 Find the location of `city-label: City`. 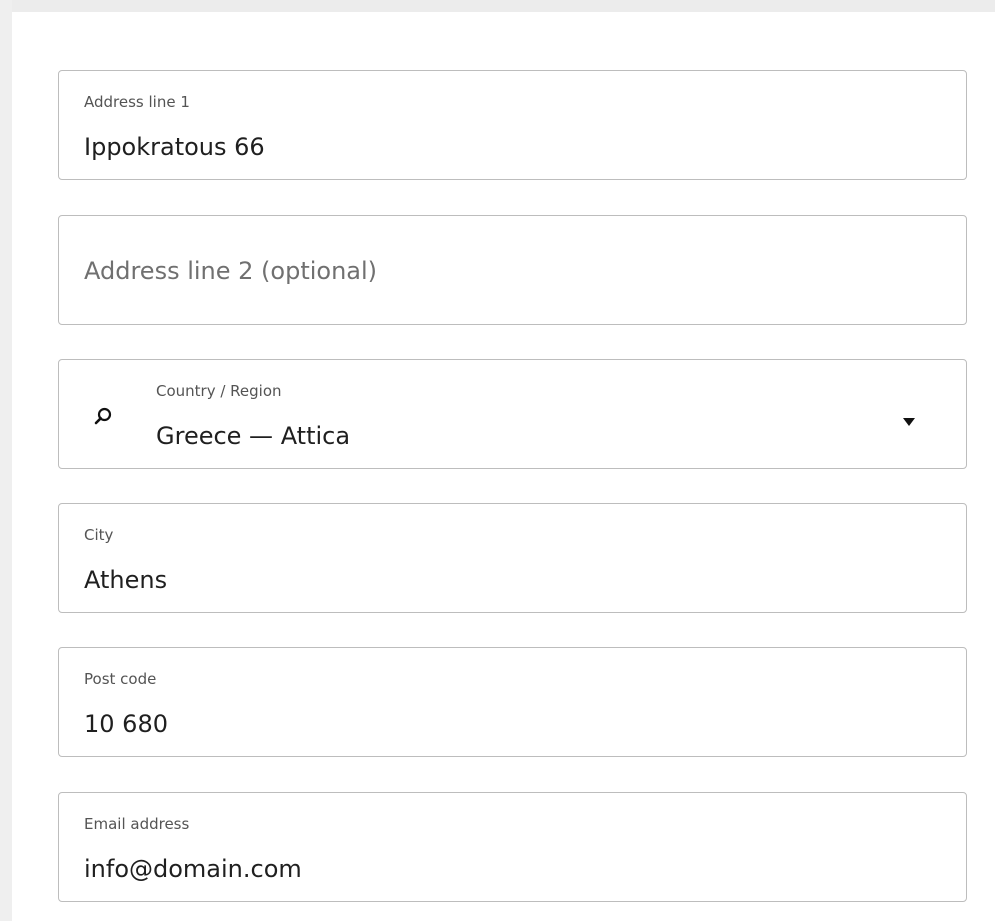

city-label: City is located at coordinates (99, 535).